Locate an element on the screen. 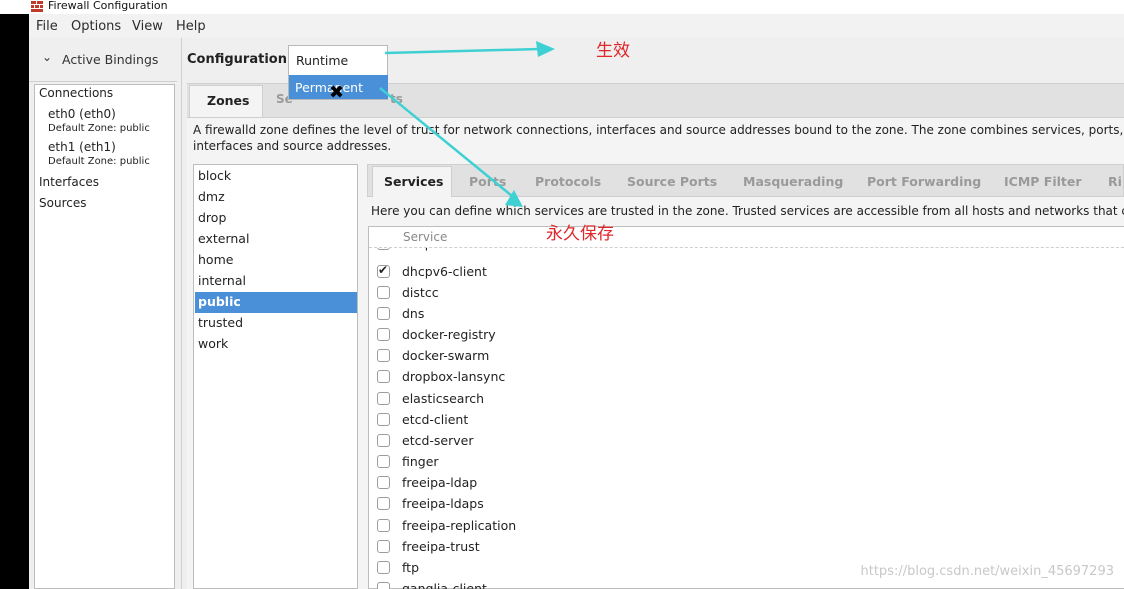  tab-source-ports: Source Ports is located at coordinates (672, 181).